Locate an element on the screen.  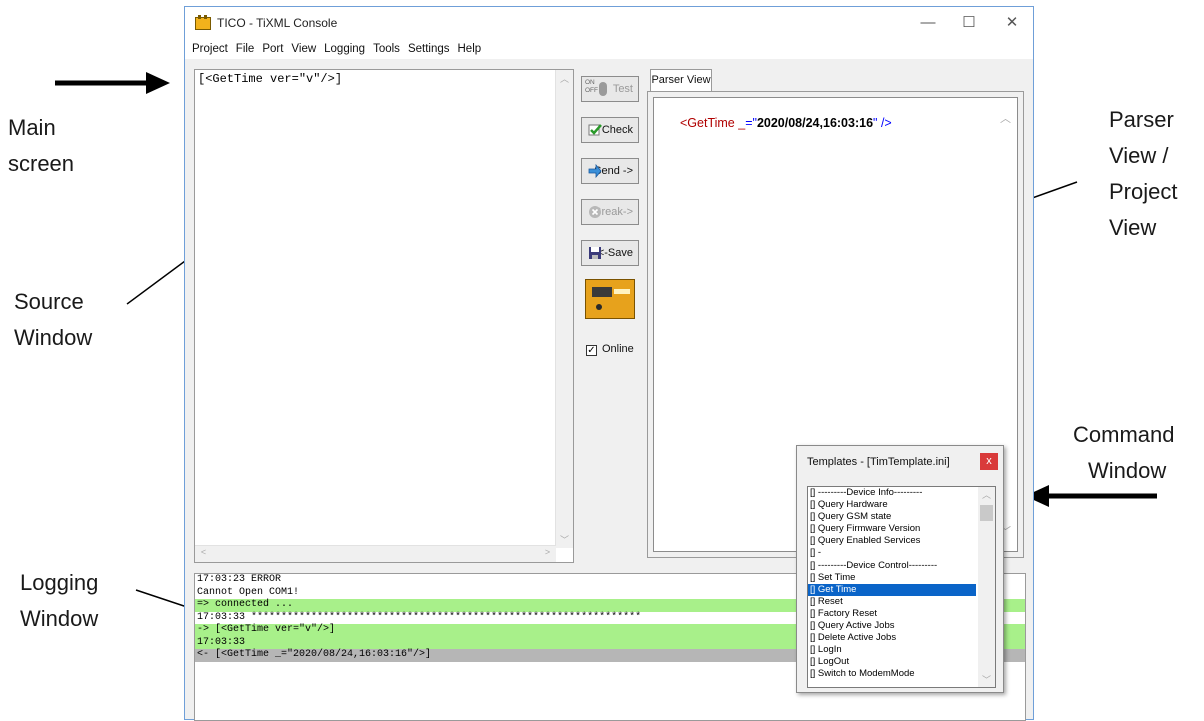
scroll-left-icon: < is located at coordinates (203, 552).